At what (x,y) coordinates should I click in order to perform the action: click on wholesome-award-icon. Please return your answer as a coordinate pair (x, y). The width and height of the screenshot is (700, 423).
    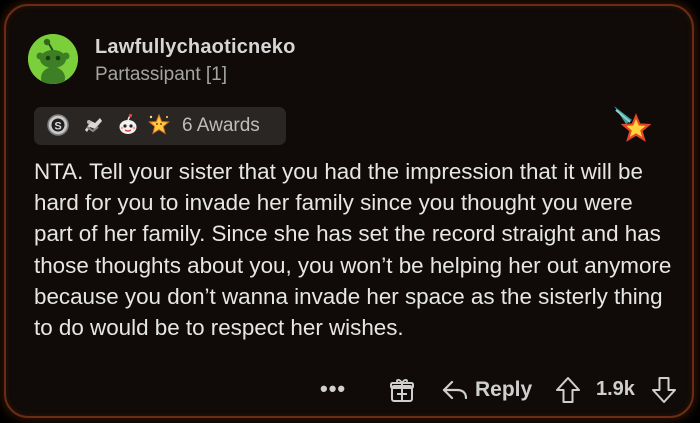
    Looking at the image, I should click on (128, 123).